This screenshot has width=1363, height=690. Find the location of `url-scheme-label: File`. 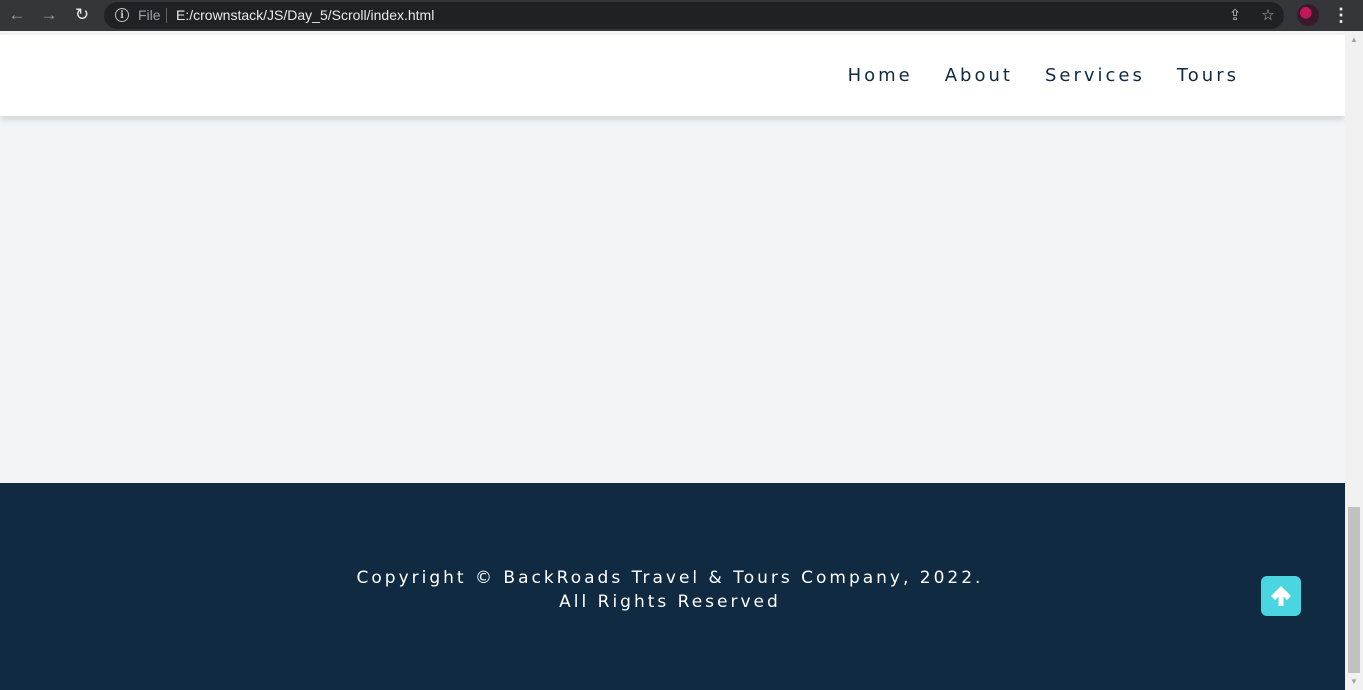

url-scheme-label: File is located at coordinates (149, 15).